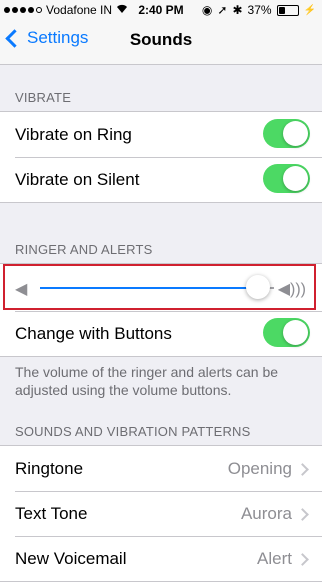 This screenshot has height=582, width=322. Describe the element at coordinates (161, 134) in the screenshot. I see `row-vibrate-on-ring: Vibrate on Ring` at that location.